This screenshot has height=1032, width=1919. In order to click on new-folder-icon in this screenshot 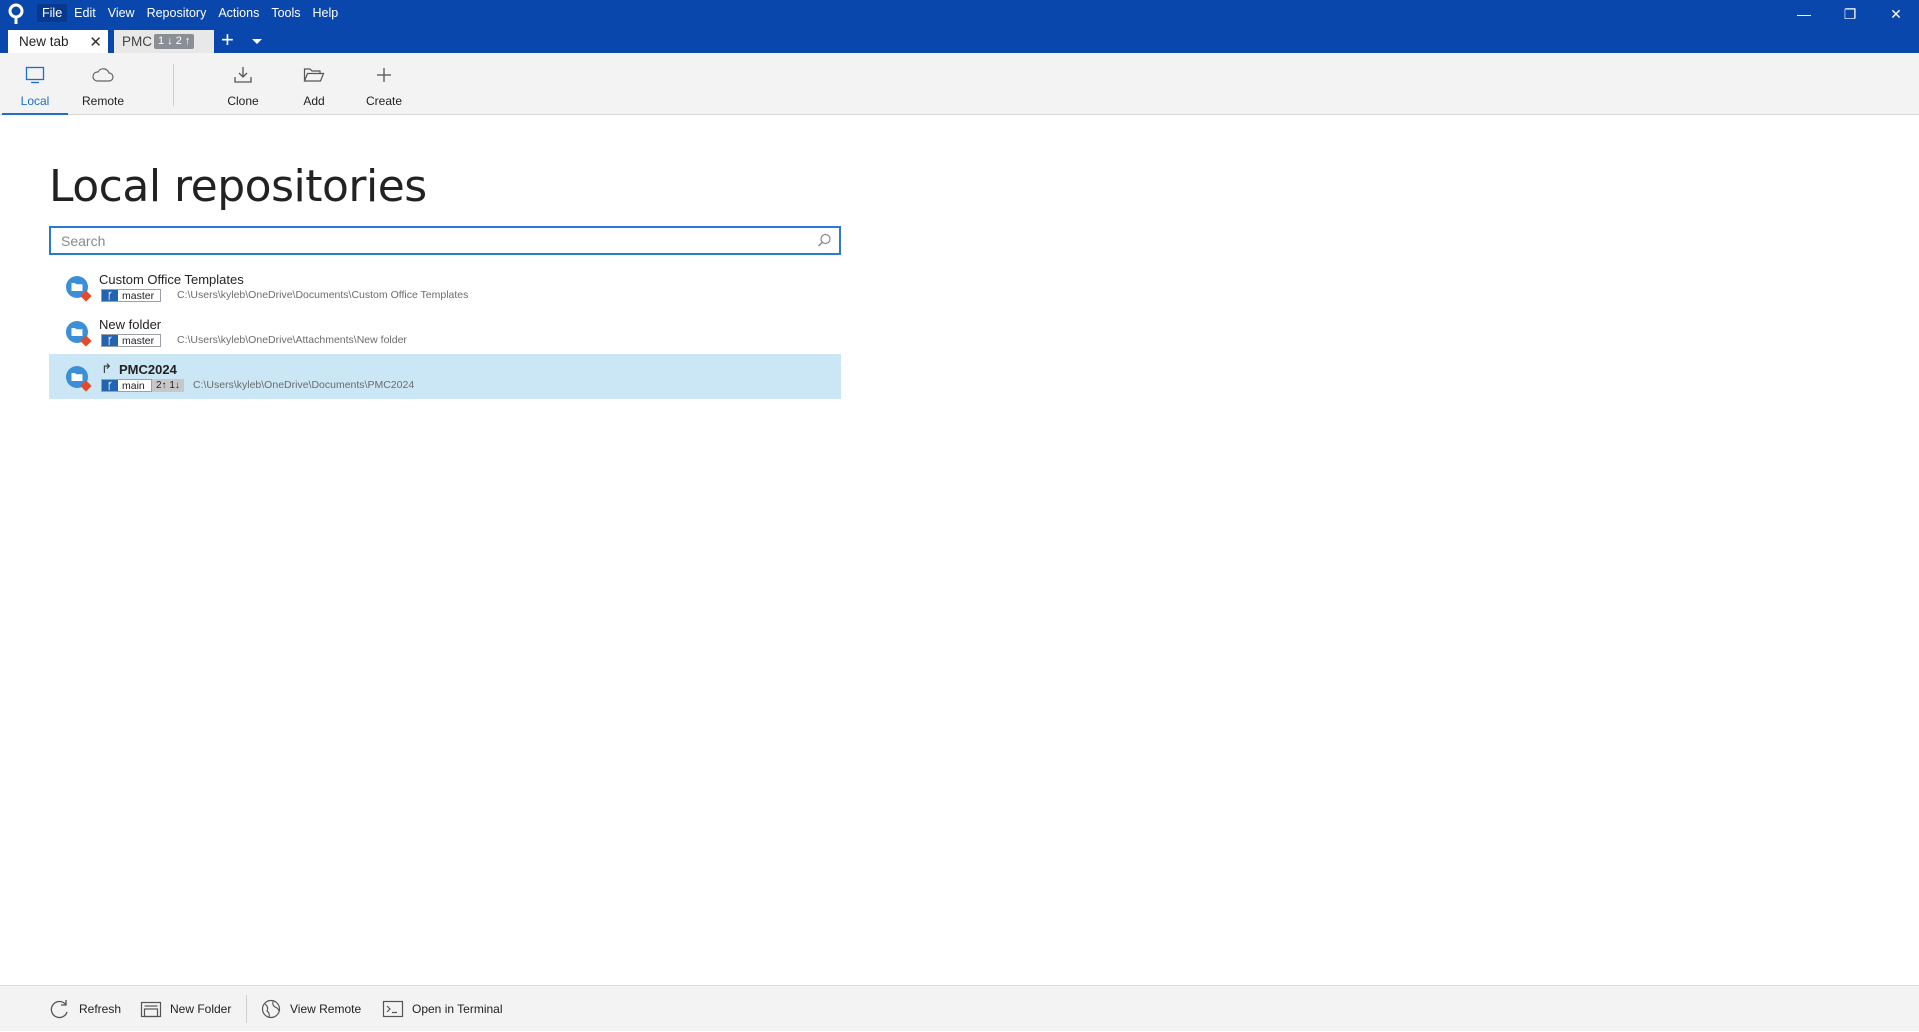, I will do `click(151, 1009)`.